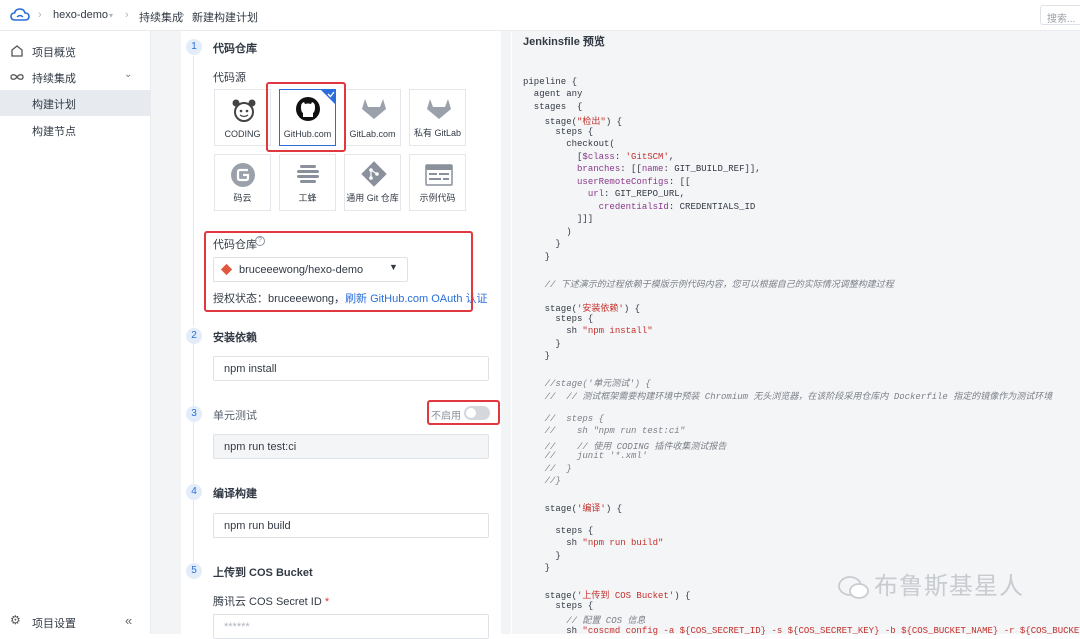  I want to click on jenkinsfile-title: Jenkinsfile 预览, so click(564, 42).